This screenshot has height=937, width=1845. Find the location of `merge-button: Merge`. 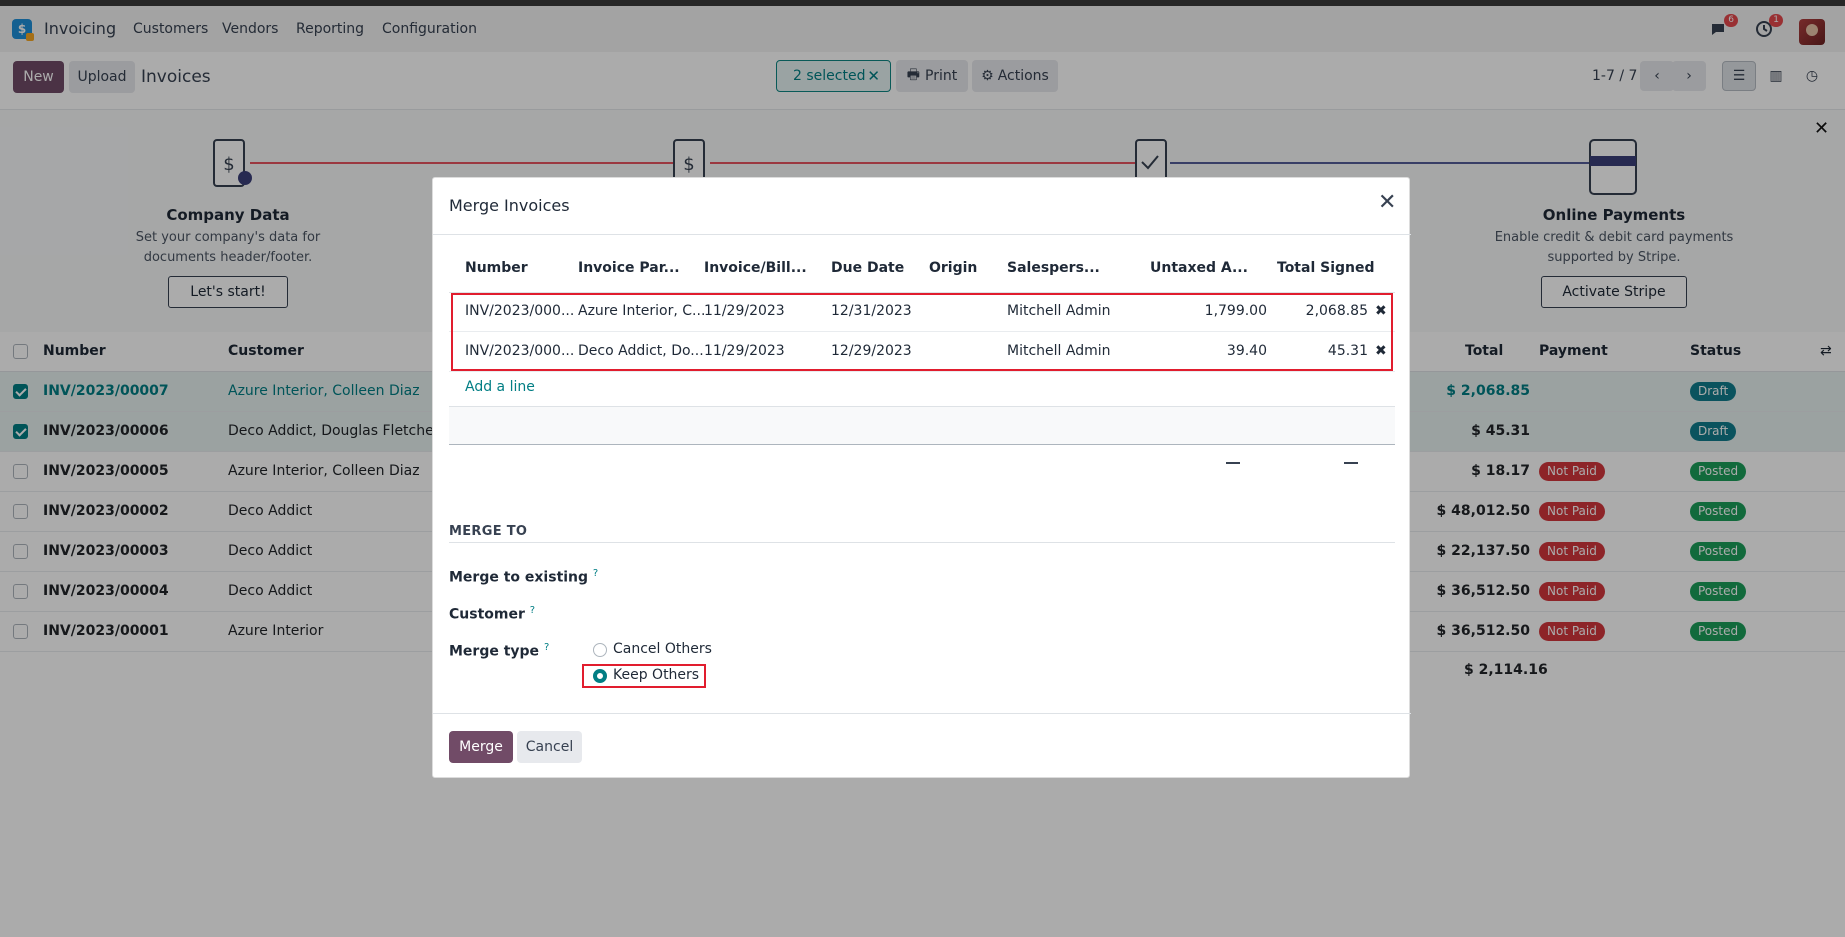

merge-button: Merge is located at coordinates (481, 747).